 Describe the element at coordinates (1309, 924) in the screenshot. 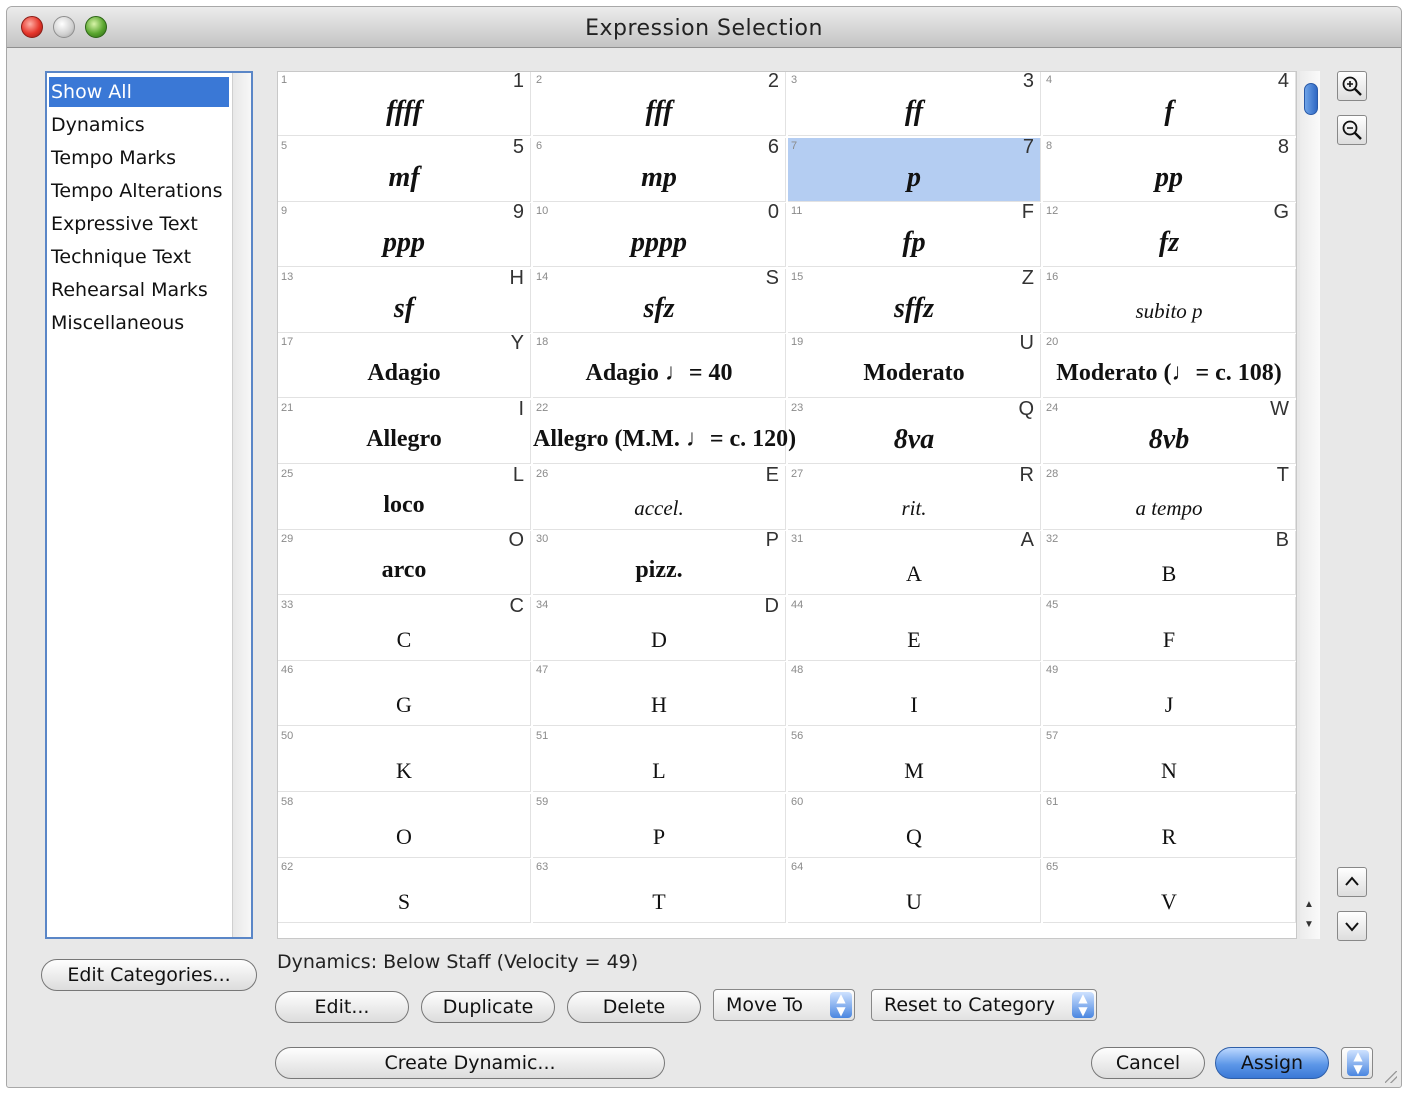

I see `scroll-down-arrow-icon: ▼` at that location.